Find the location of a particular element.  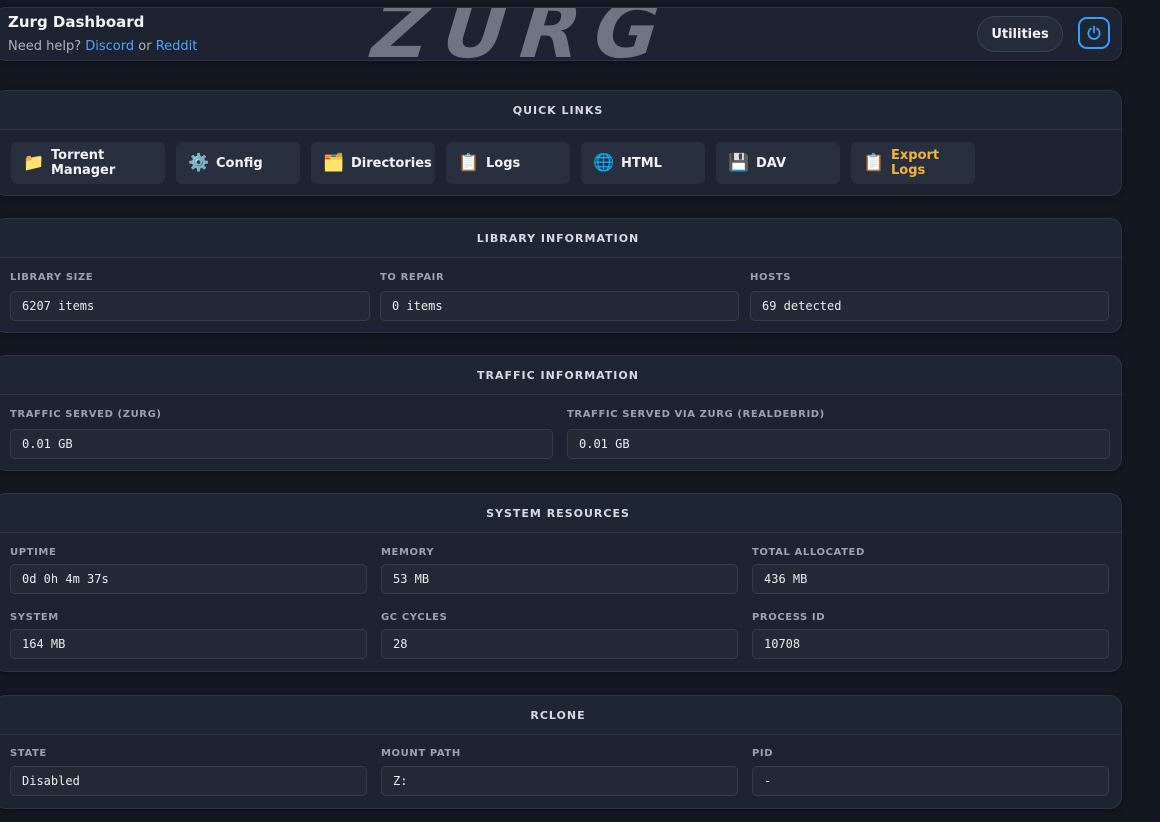

gear-icon: ⚙️ is located at coordinates (199, 163).